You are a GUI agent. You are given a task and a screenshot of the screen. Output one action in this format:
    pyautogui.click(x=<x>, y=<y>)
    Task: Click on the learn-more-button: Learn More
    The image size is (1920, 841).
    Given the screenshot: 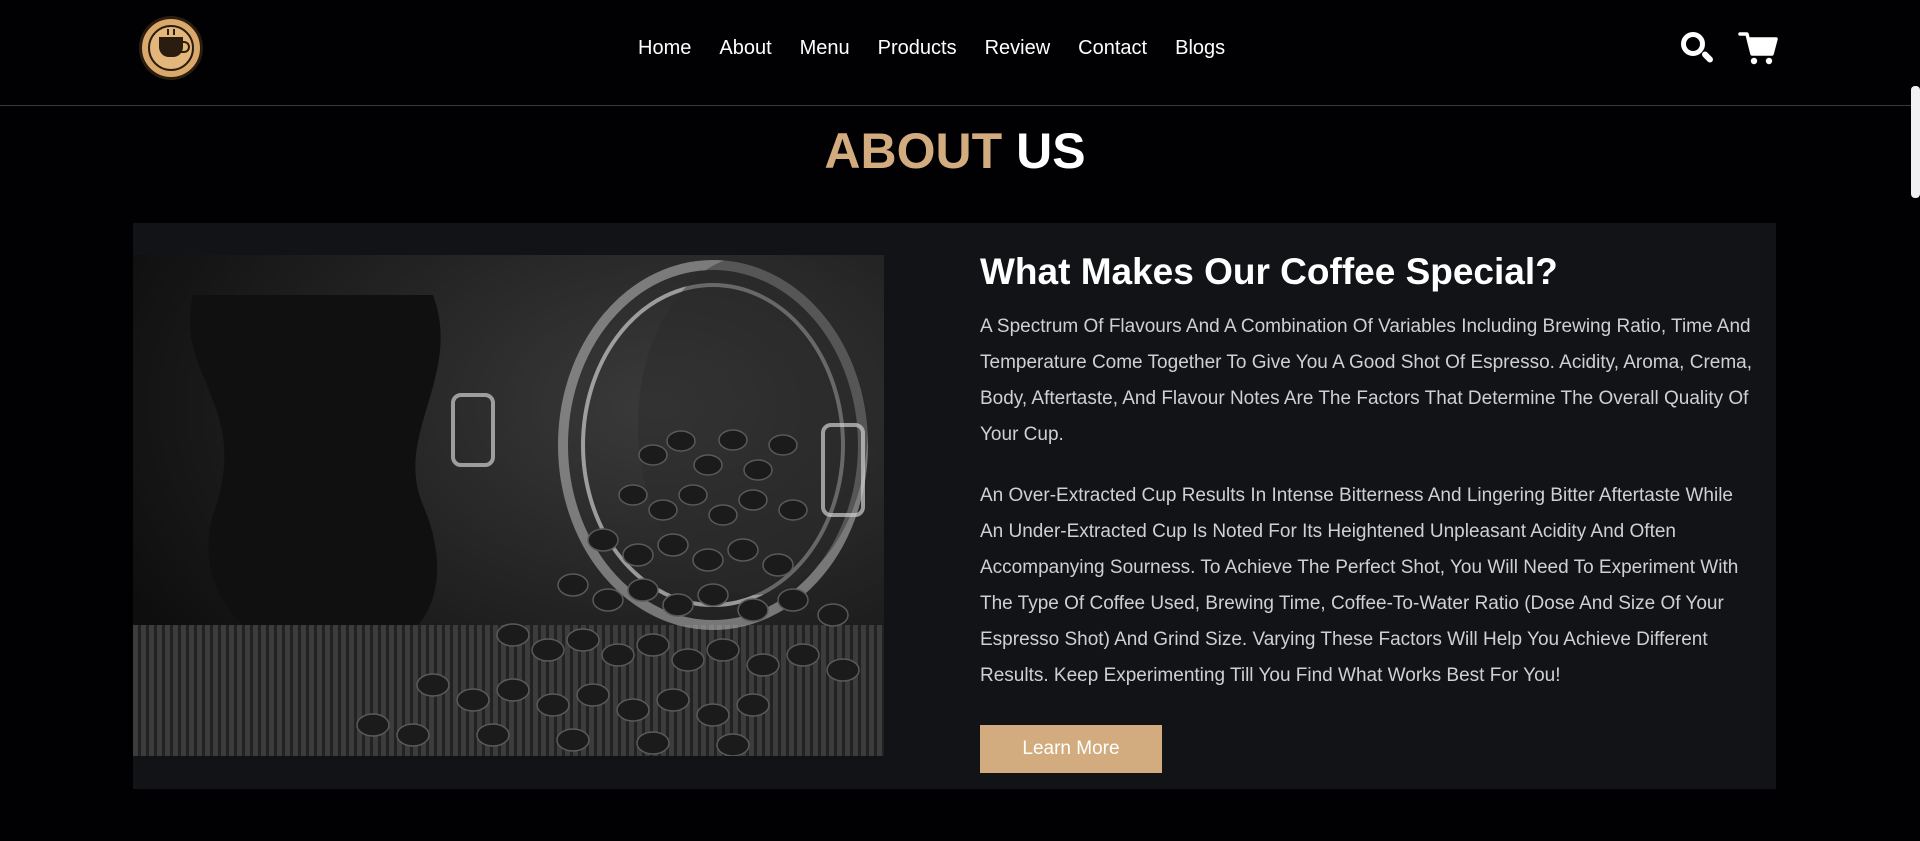 What is the action you would take?
    pyautogui.click(x=1071, y=749)
    